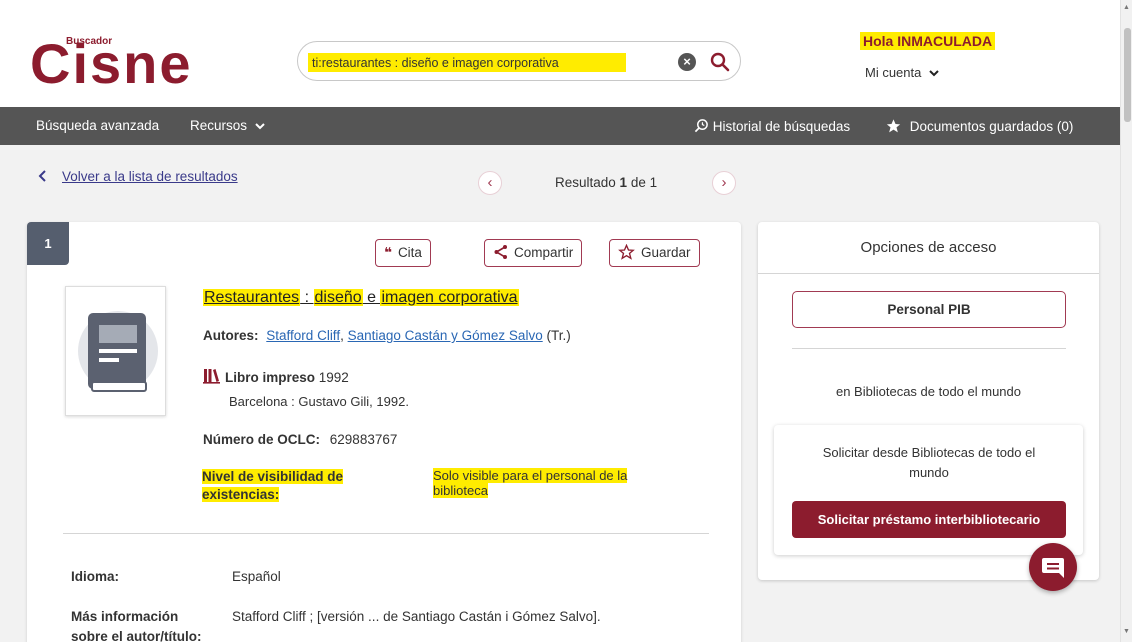 Image resolution: width=1132 pixels, height=642 pixels. What do you see at coordinates (445, 335) in the screenshot?
I see `author-link-2: Santiago Castán y Gómez Salvo` at bounding box center [445, 335].